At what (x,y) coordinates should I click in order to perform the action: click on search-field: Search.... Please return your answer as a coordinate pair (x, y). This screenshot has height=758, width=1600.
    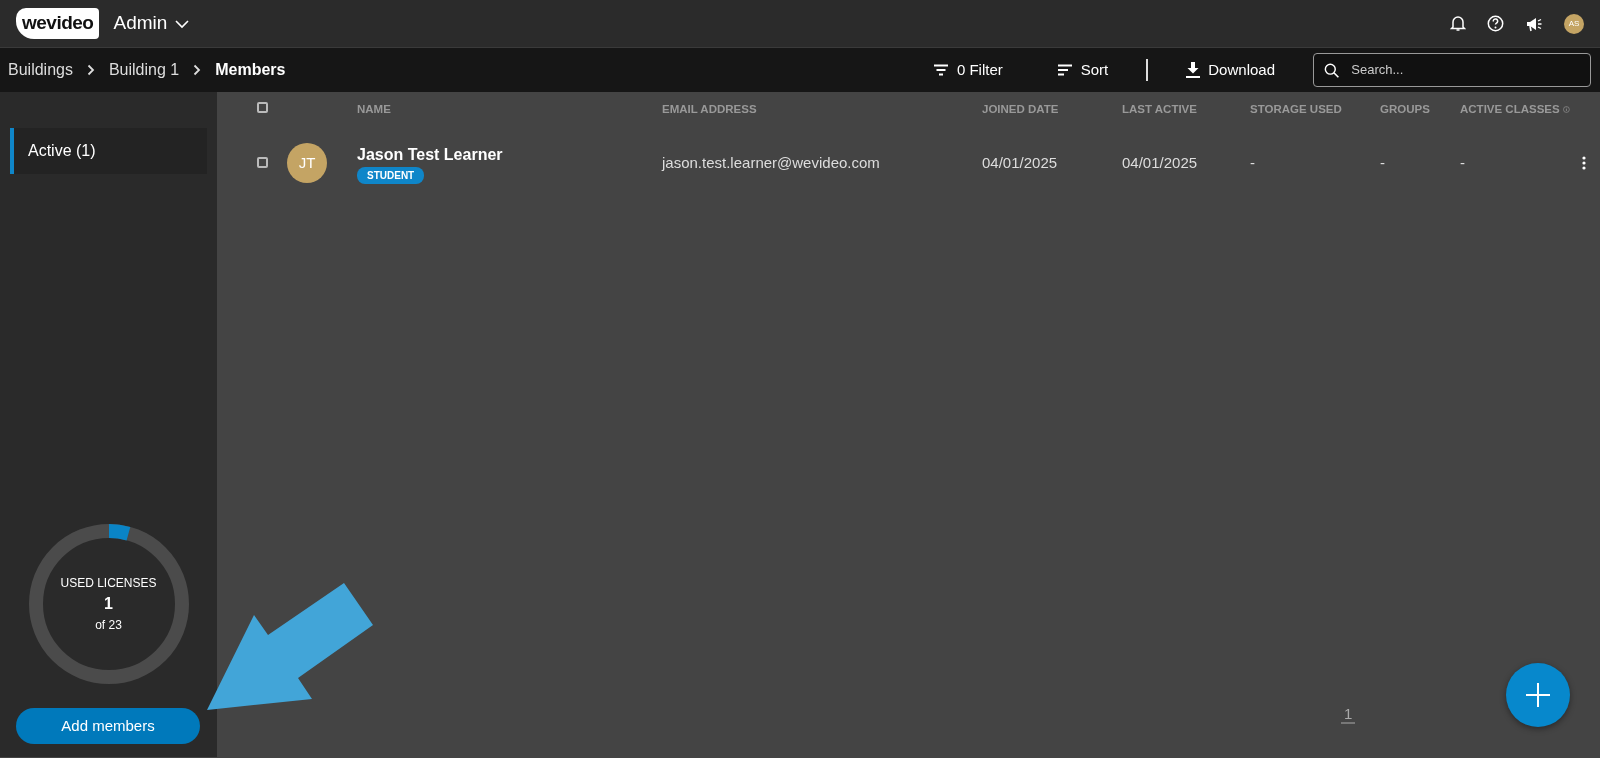
    Looking at the image, I should click on (1464, 70).